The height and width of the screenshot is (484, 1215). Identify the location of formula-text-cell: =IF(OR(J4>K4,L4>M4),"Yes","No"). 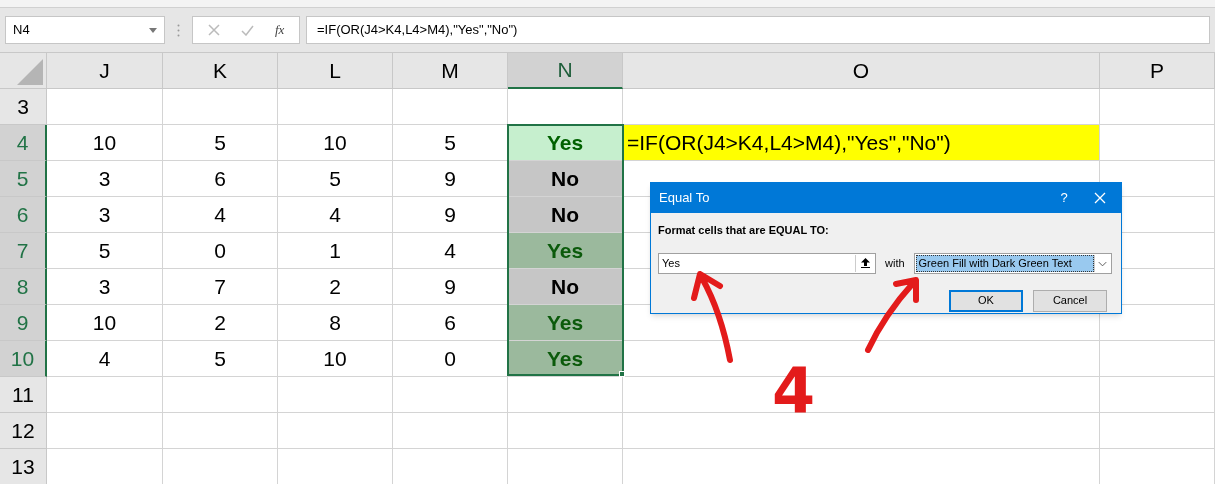
(861, 143).